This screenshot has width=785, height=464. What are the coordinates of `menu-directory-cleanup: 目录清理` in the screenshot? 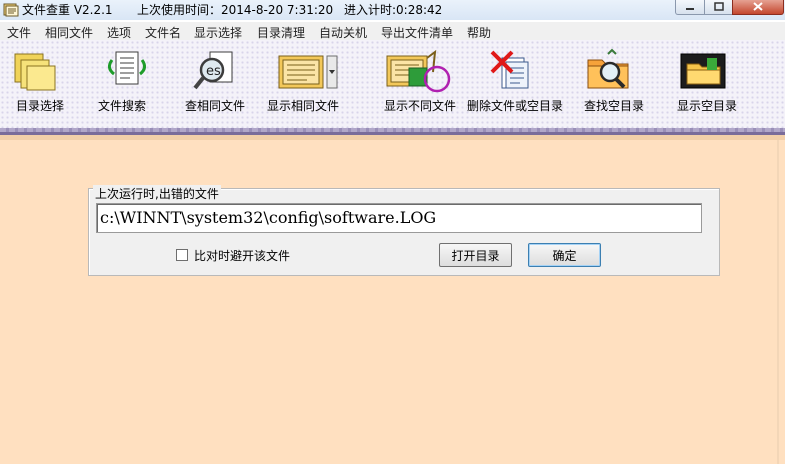 It's located at (281, 32).